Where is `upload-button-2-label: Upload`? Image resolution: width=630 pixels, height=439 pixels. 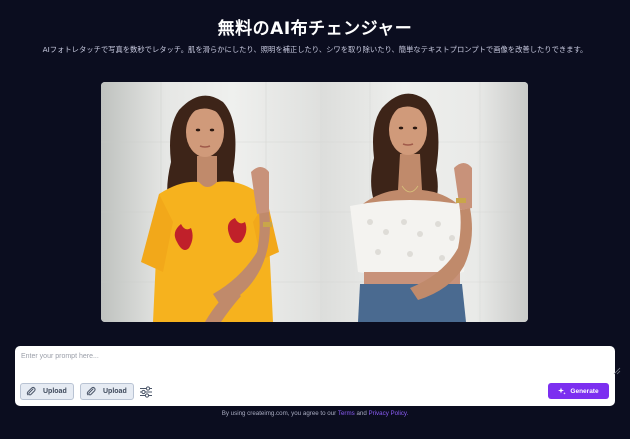 upload-button-2-label: Upload is located at coordinates (115, 391).